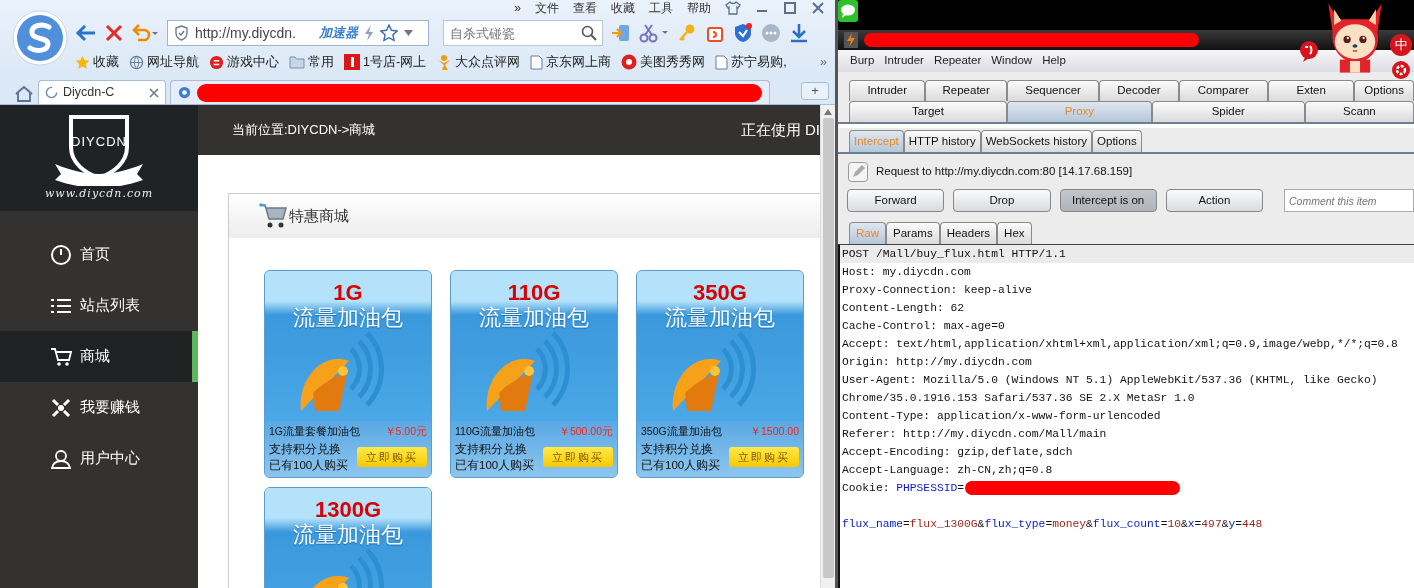 This screenshot has height=588, width=1414. What do you see at coordinates (1349, 200) in the screenshot?
I see `comment-field: Comment this item` at bounding box center [1349, 200].